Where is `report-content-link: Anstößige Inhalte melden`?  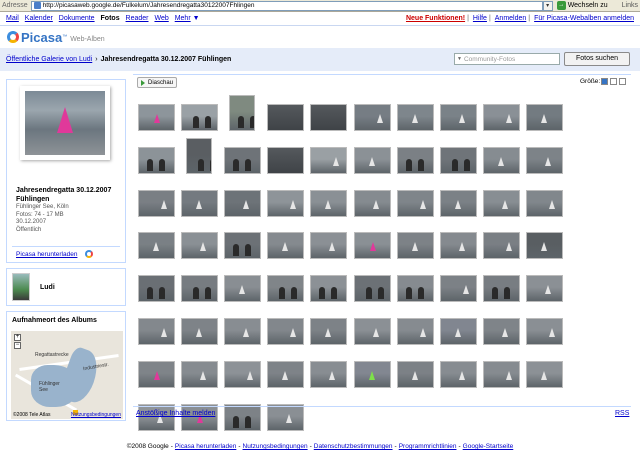 report-content-link: Anstößige Inhalte melden is located at coordinates (175, 413).